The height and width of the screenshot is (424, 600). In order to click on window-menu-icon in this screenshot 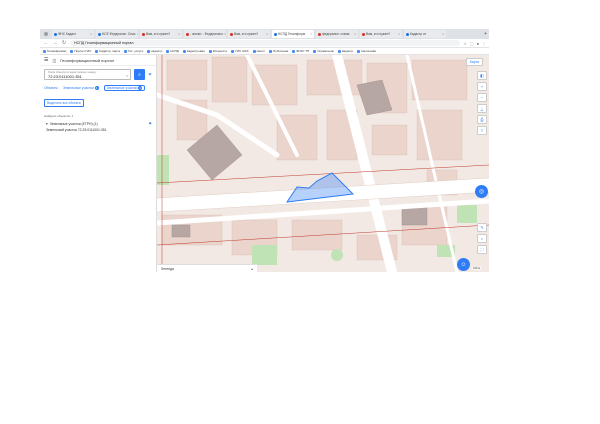, I will do `click(46, 34)`.